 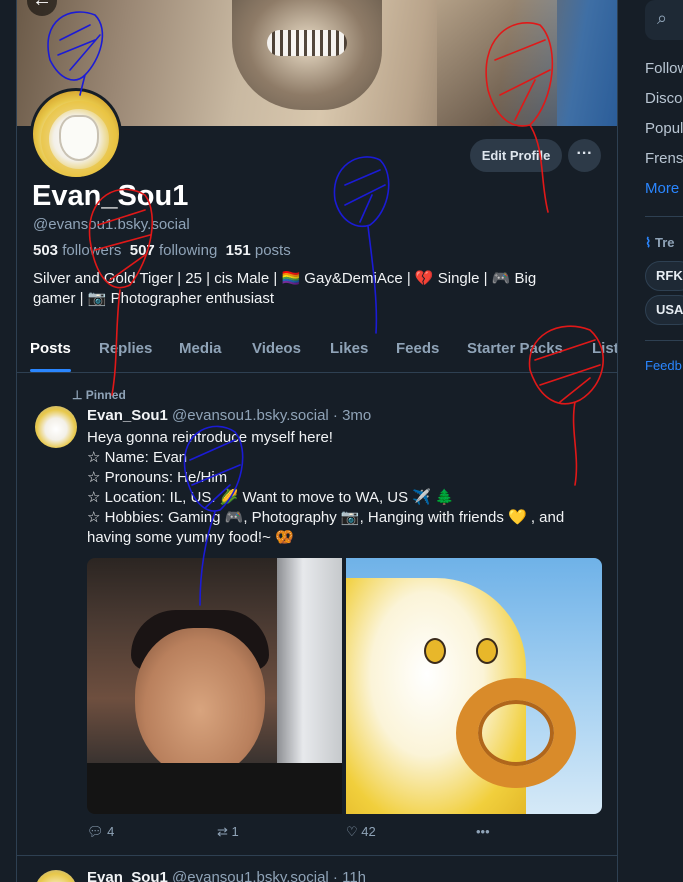 I want to click on posts-count: 151, so click(x=238, y=250).